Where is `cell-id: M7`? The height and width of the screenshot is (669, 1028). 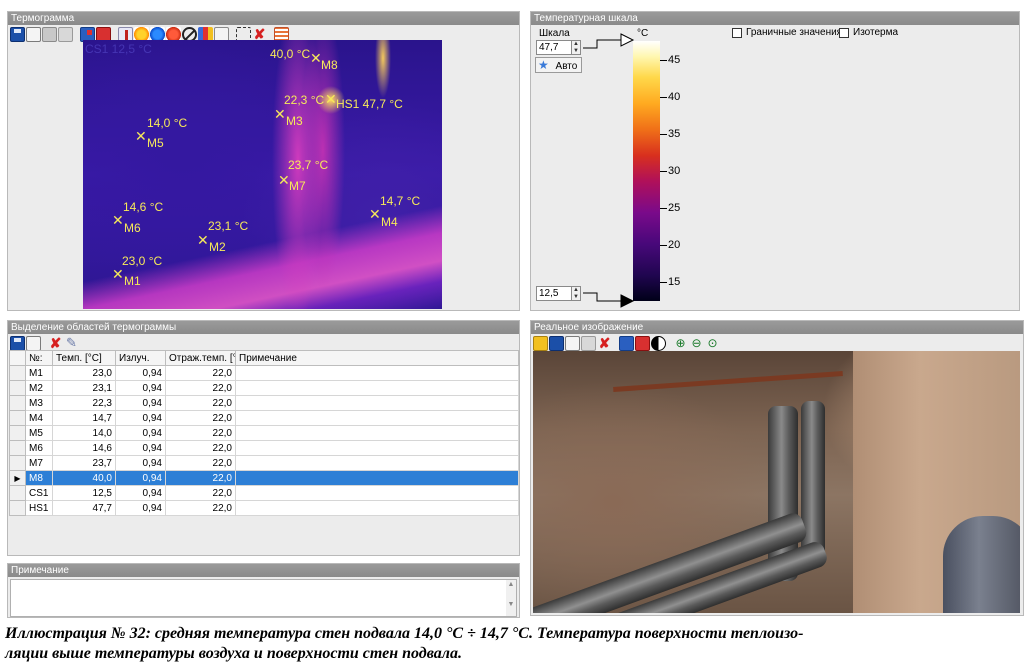 cell-id: M7 is located at coordinates (39, 463).